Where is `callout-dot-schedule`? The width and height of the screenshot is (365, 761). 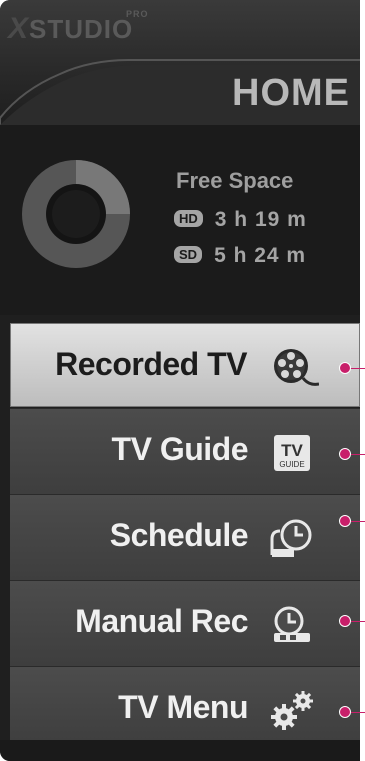
callout-dot-schedule is located at coordinates (345, 521).